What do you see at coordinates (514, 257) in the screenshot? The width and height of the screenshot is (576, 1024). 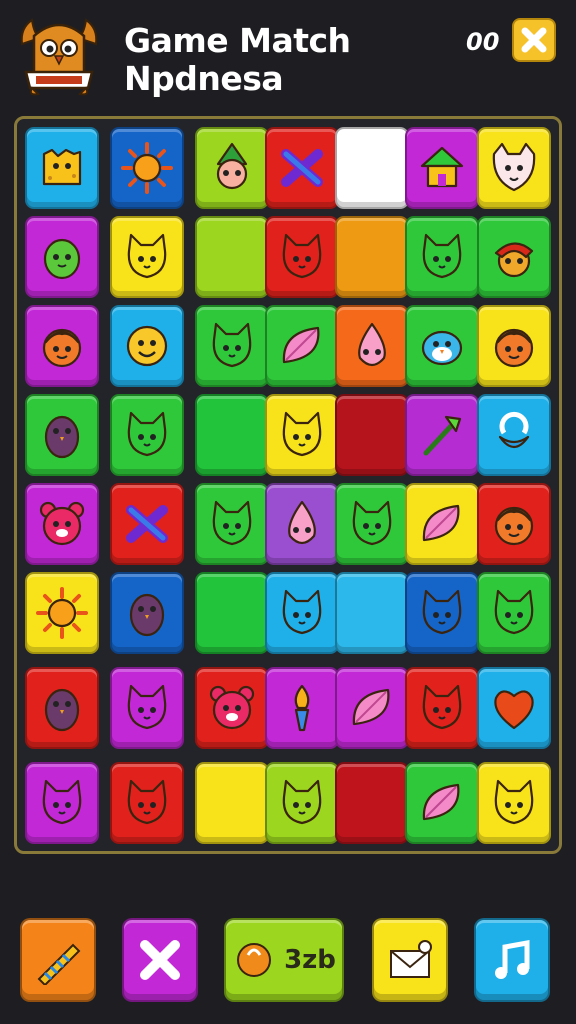 I see `tile-r2-c7` at bounding box center [514, 257].